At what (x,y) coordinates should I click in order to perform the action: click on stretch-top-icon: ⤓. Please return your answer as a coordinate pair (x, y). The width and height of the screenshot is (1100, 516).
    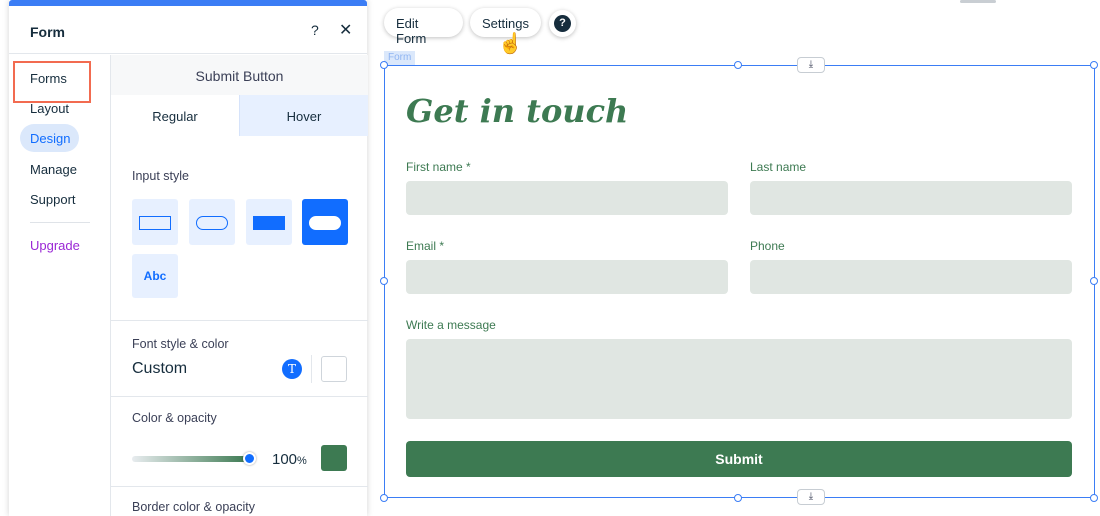
    Looking at the image, I should click on (811, 65).